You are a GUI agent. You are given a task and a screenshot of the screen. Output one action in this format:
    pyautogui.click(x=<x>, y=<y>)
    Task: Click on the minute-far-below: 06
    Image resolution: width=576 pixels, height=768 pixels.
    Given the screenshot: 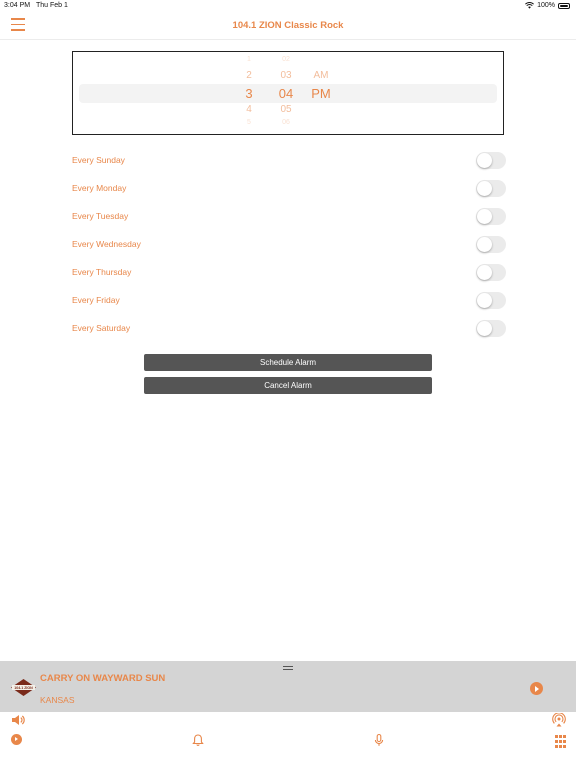 What is the action you would take?
    pyautogui.click(x=286, y=122)
    